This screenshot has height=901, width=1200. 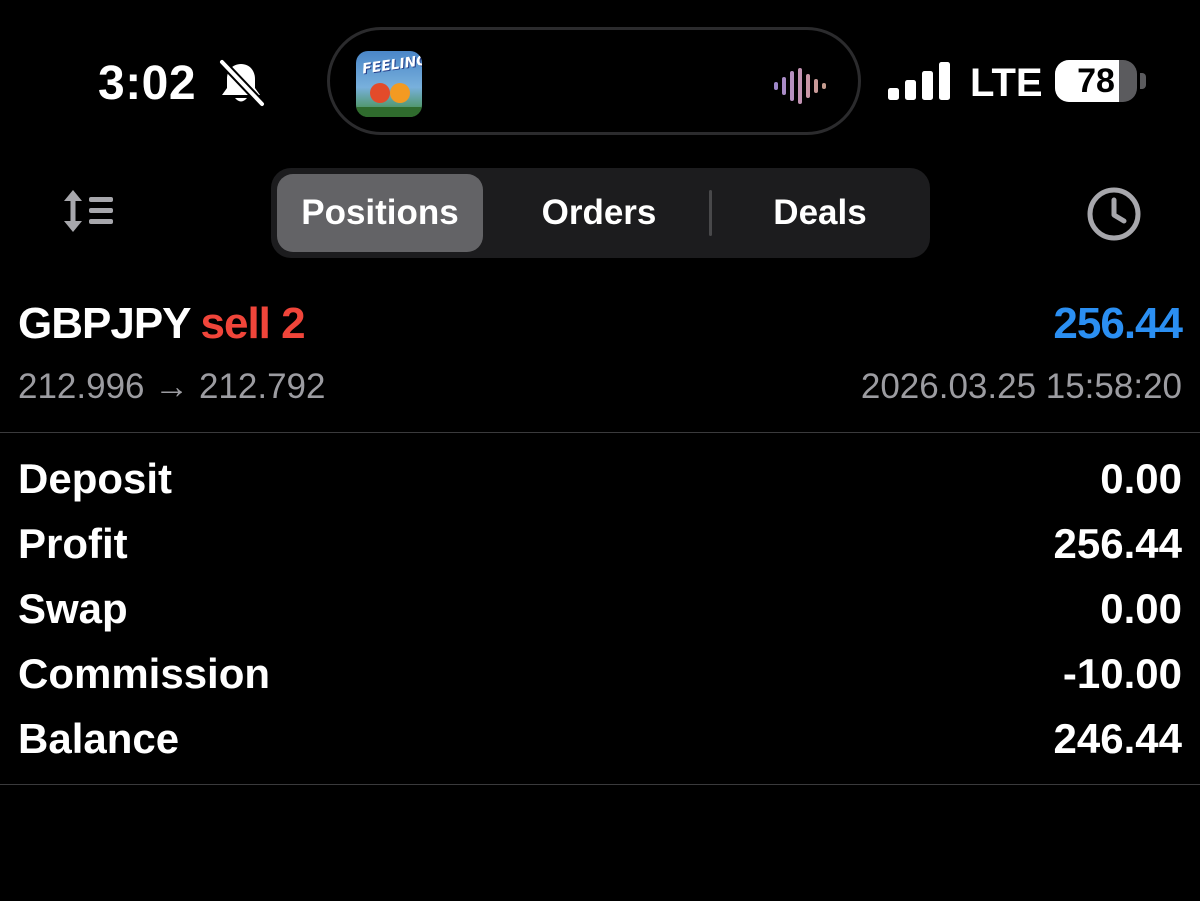 What do you see at coordinates (600, 740) in the screenshot?
I see `summary-row-balance: Balance 246.44` at bounding box center [600, 740].